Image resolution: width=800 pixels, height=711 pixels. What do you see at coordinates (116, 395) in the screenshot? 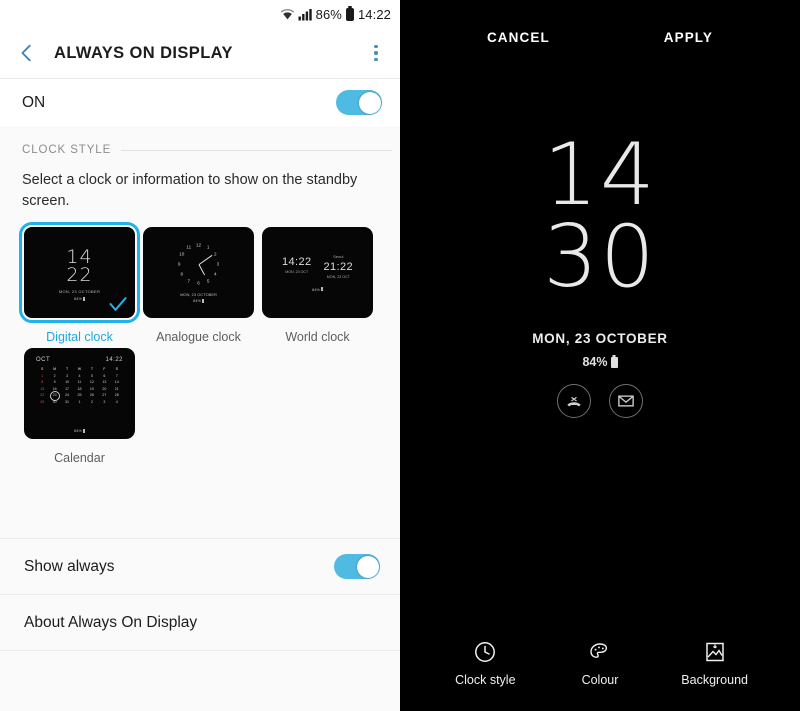
I see `calendar-day: 28` at bounding box center [116, 395].